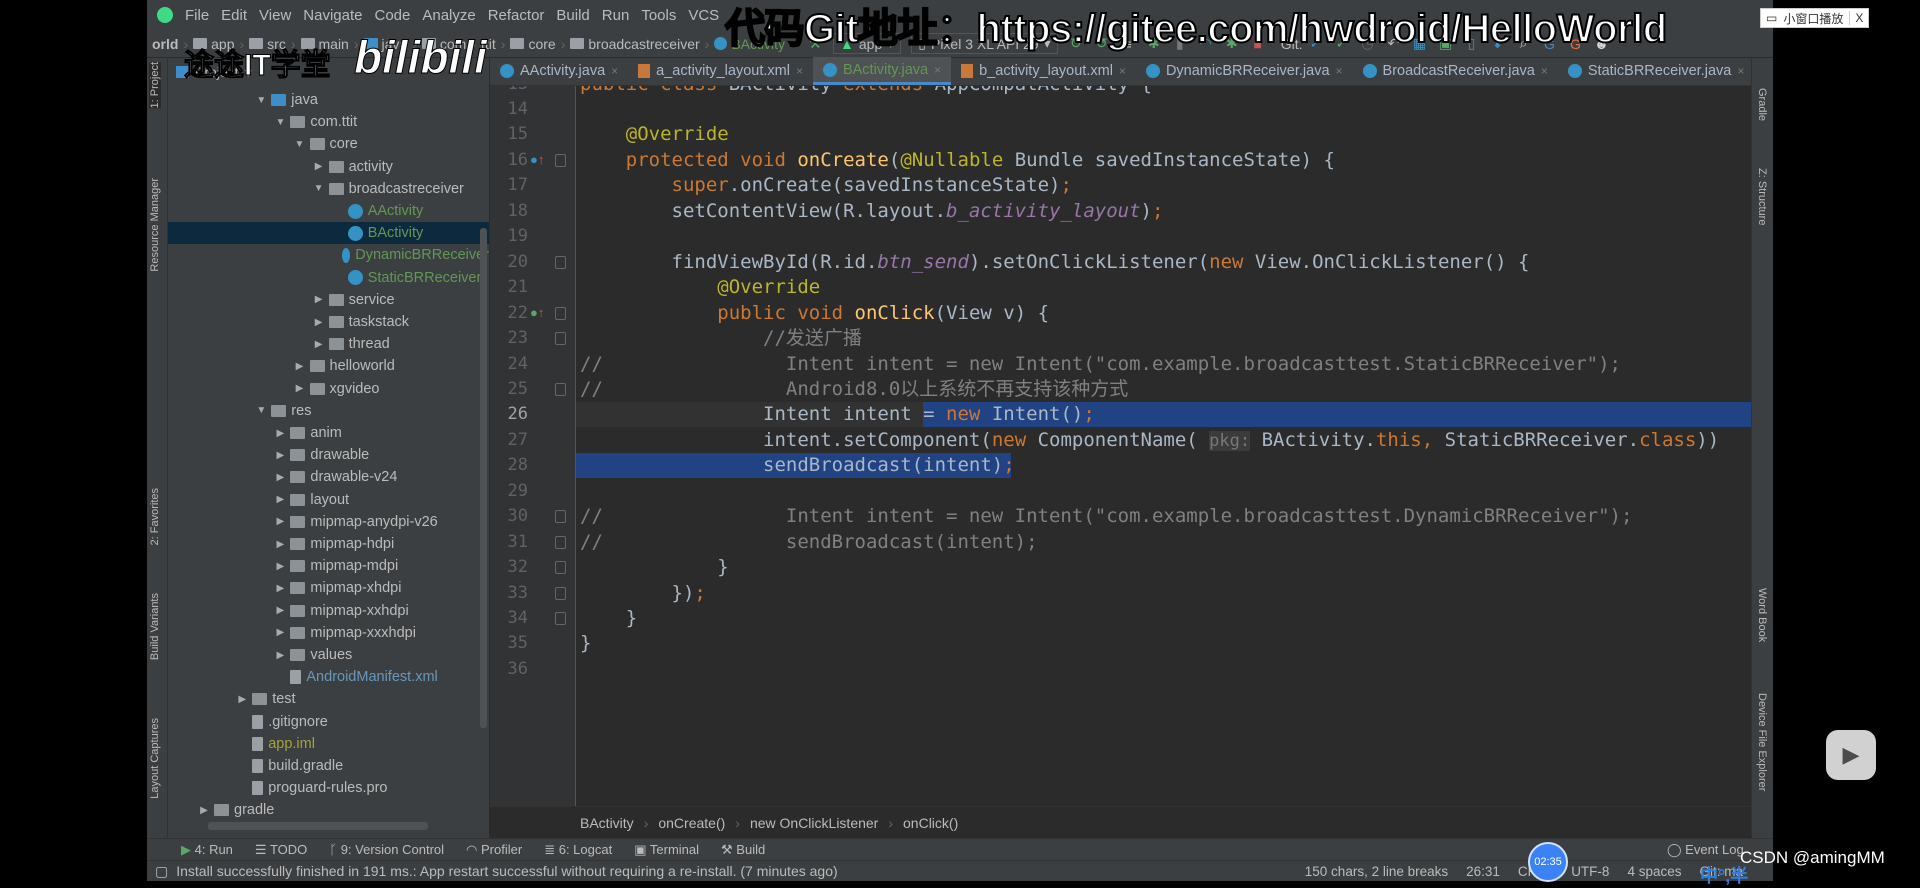 Image resolution: width=1920 pixels, height=888 pixels. I want to click on tree-item: ▶ mipmap-anydpi-v26, so click(328, 522).